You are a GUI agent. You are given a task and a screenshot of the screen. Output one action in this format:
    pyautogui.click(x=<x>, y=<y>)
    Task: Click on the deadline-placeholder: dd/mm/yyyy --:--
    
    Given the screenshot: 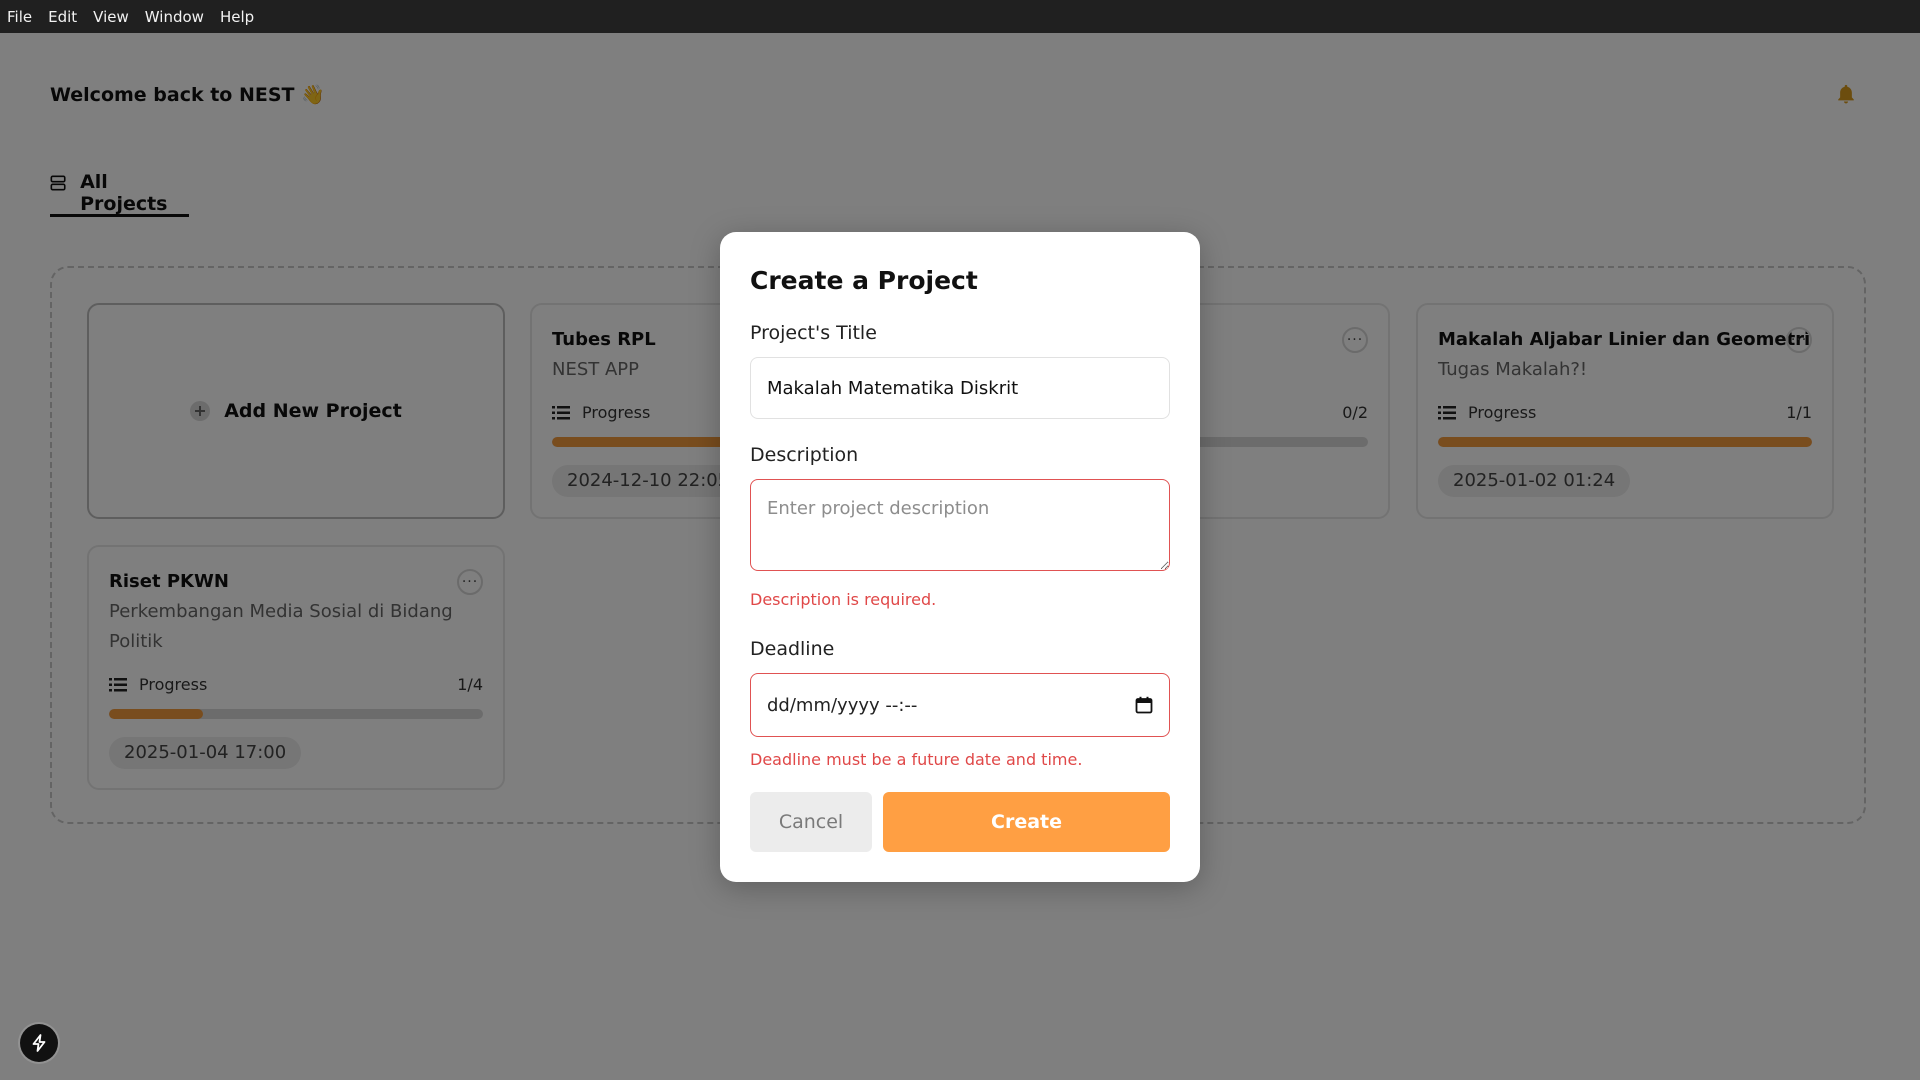 What is the action you would take?
    pyautogui.click(x=842, y=705)
    